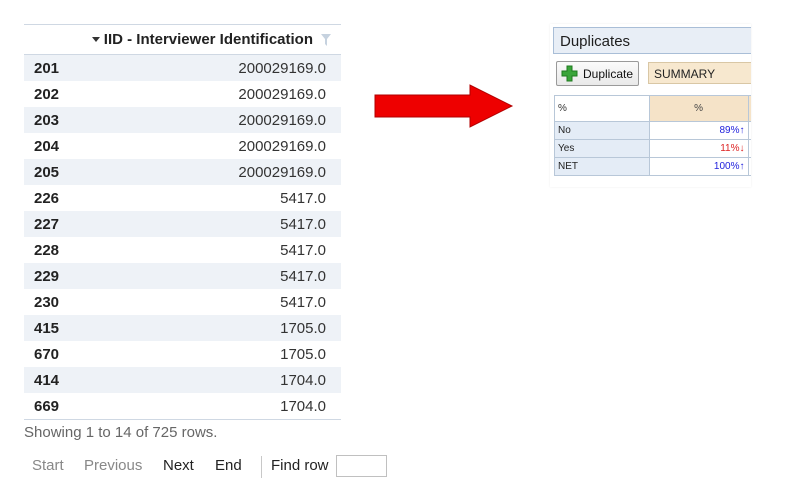 Image resolution: width=794 pixels, height=483 pixels. Describe the element at coordinates (182, 302) in the screenshot. I see `table-row: 230 5417.0` at that location.